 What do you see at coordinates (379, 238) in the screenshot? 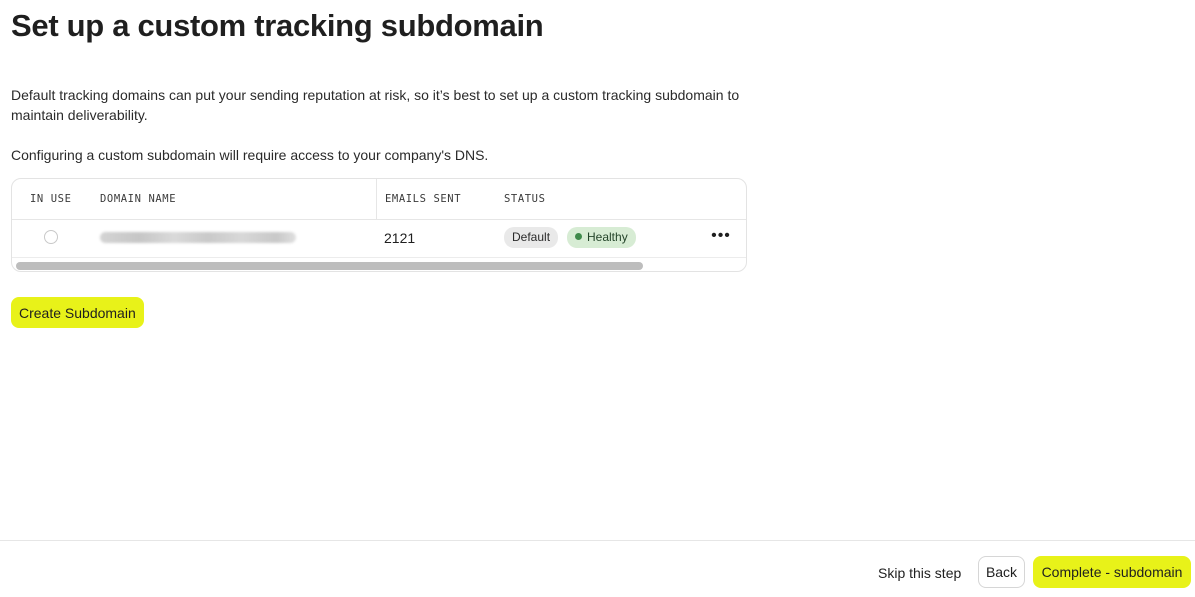
I see `table-row: 2121 Default Healthy •••` at bounding box center [379, 238].